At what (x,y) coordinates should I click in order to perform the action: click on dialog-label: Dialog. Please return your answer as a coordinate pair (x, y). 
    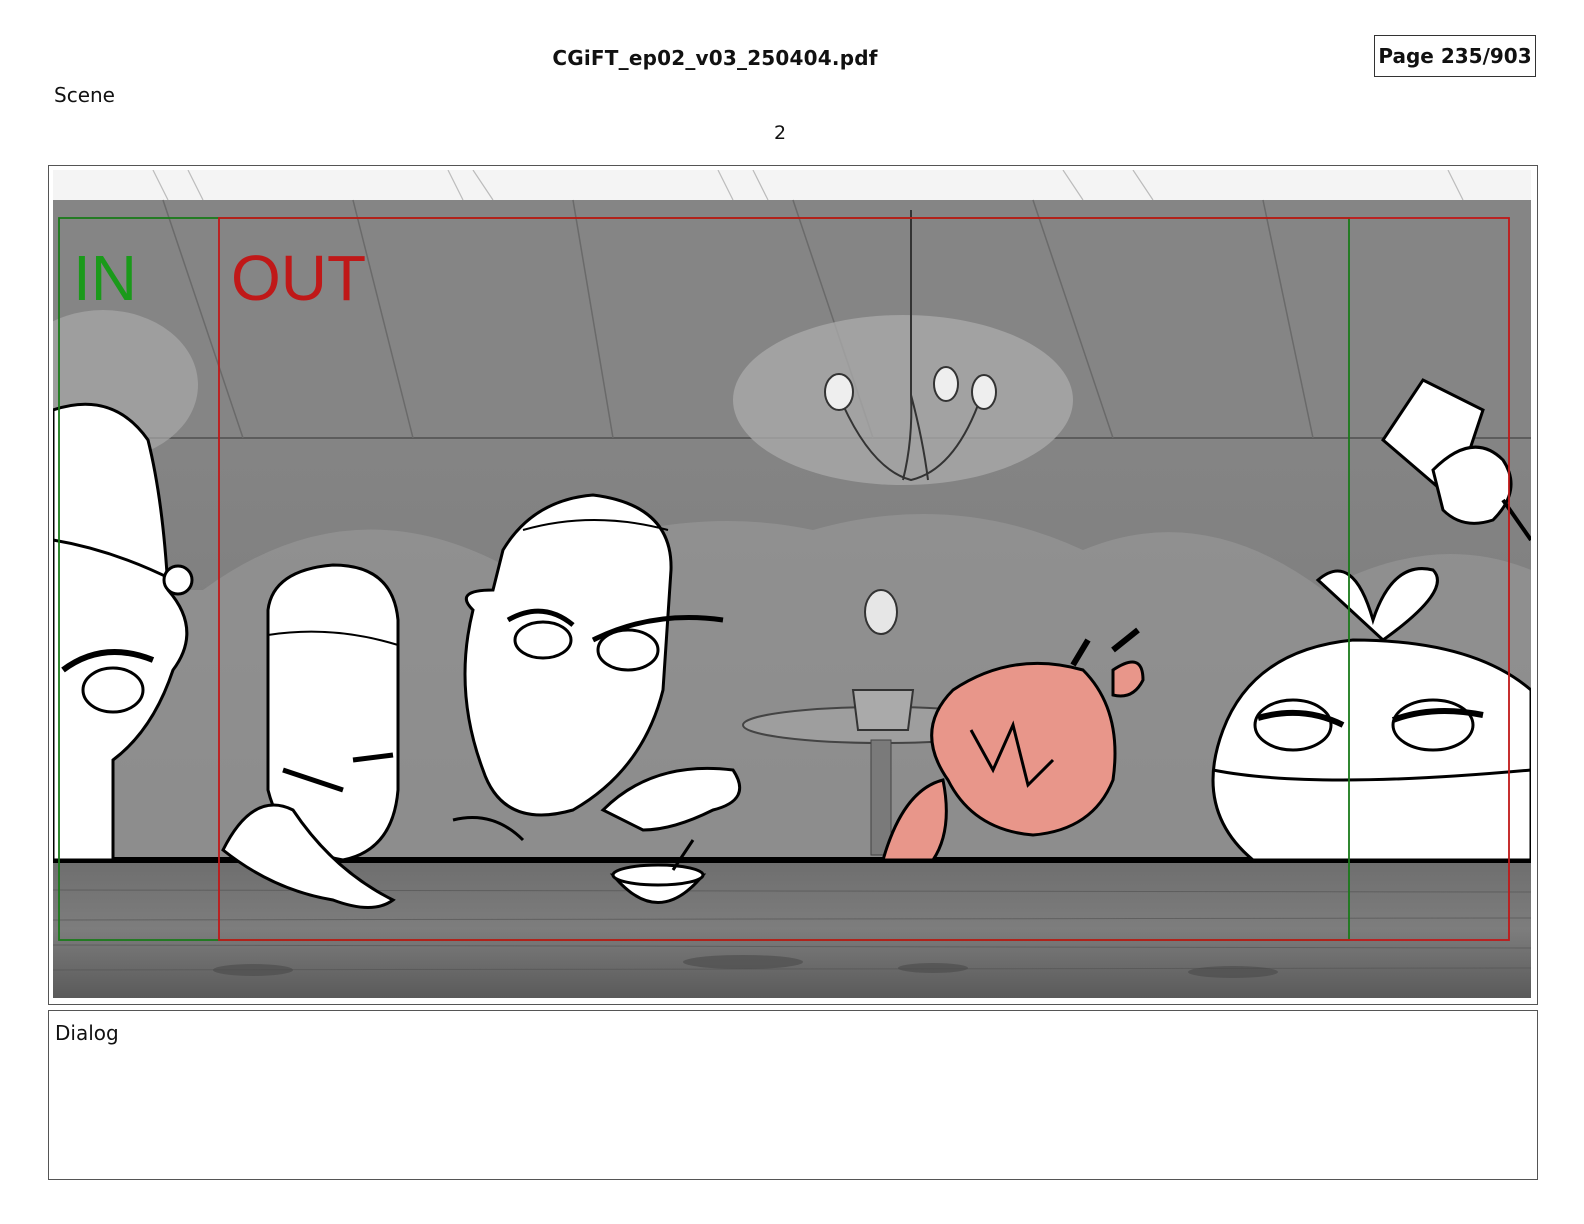
    Looking at the image, I should click on (87, 1033).